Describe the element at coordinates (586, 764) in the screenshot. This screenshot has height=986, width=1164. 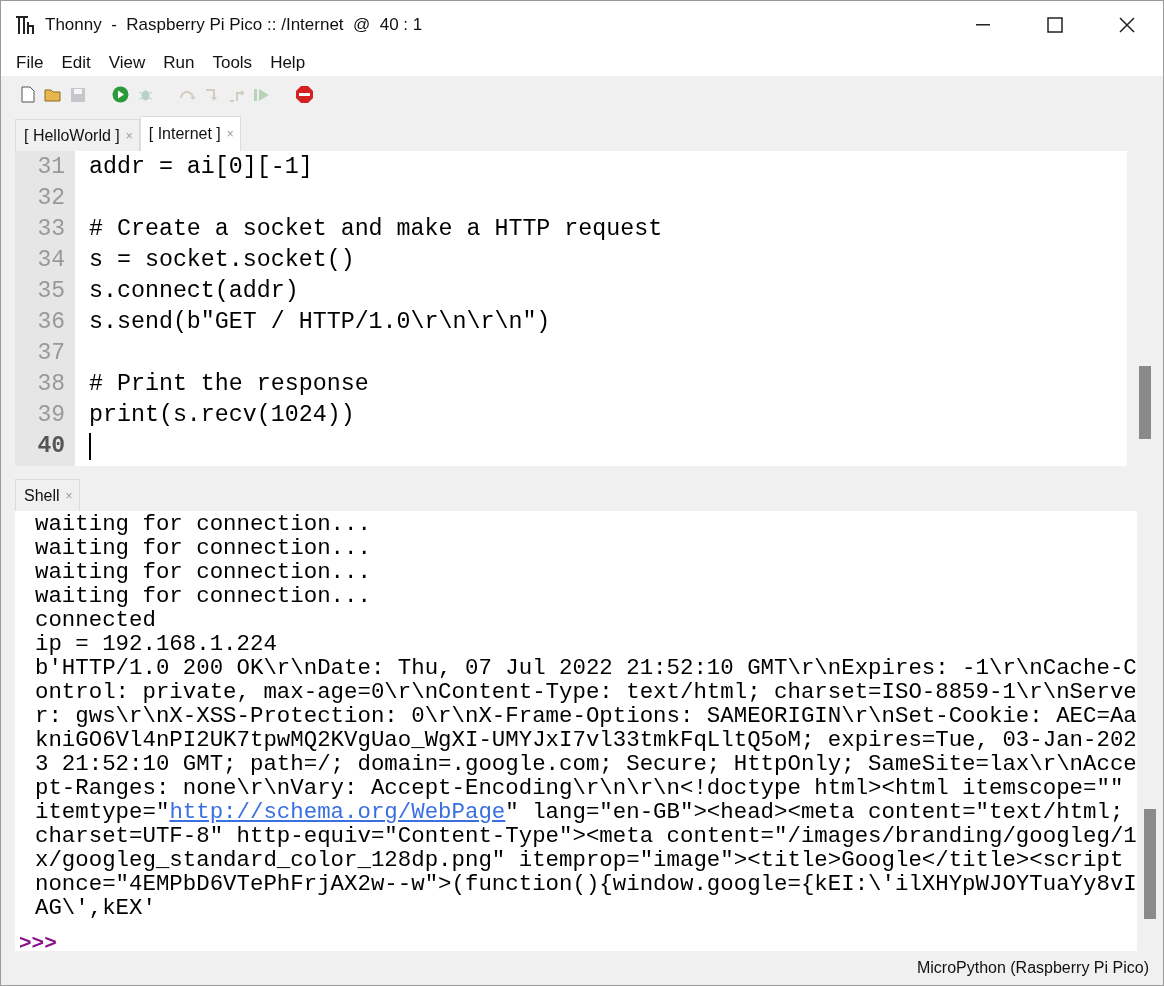
I see `shell-output-line: 3 21:52:10 GMT; path=/; domain=.google.com; Secure; HttpOnly; SameSite=lax\r\nAcce` at that location.